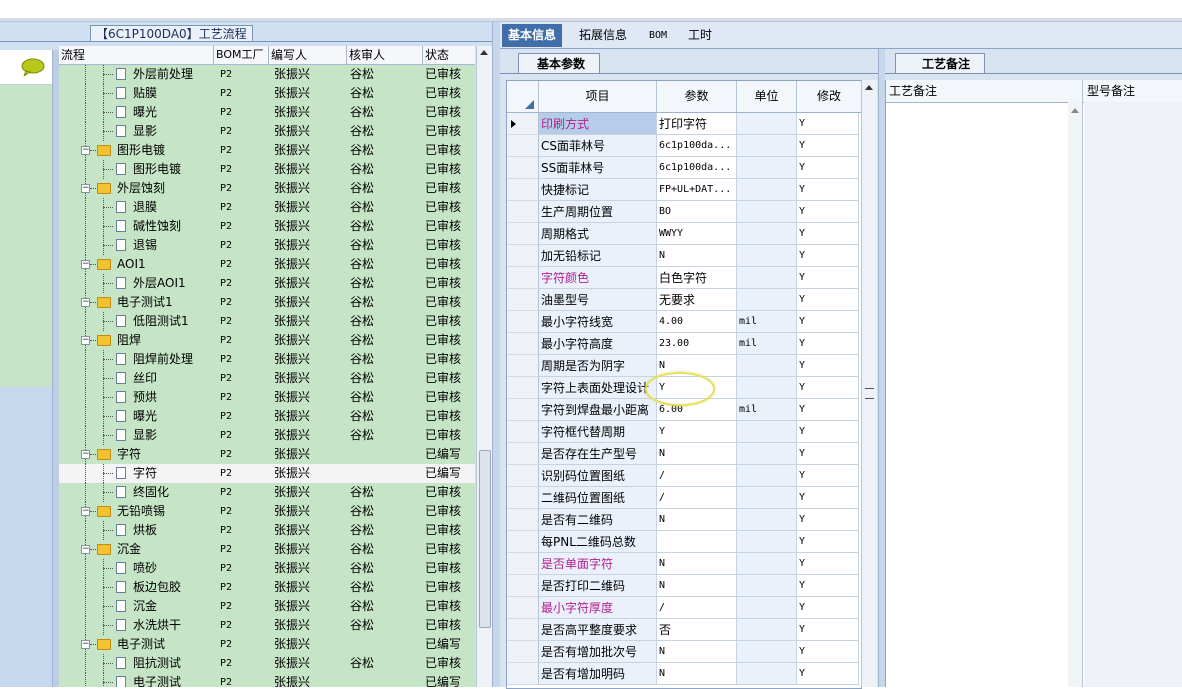  Describe the element at coordinates (267, 226) in the screenshot. I see `tree-step-row: 碱性蚀刻 P2 张振兴 谷松 已审核` at that location.